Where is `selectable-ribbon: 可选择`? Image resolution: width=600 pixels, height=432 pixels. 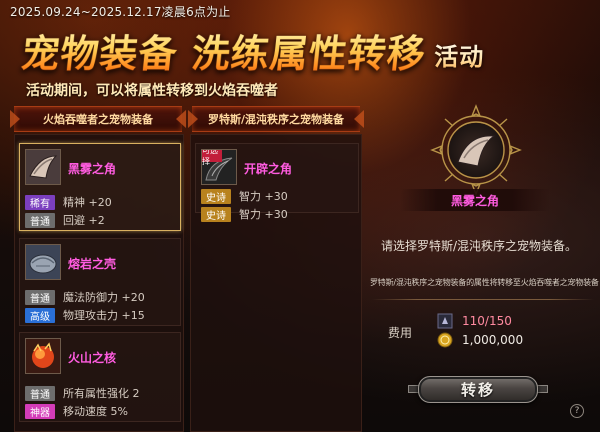
selectable-ribbon: 可选择 is located at coordinates (212, 158).